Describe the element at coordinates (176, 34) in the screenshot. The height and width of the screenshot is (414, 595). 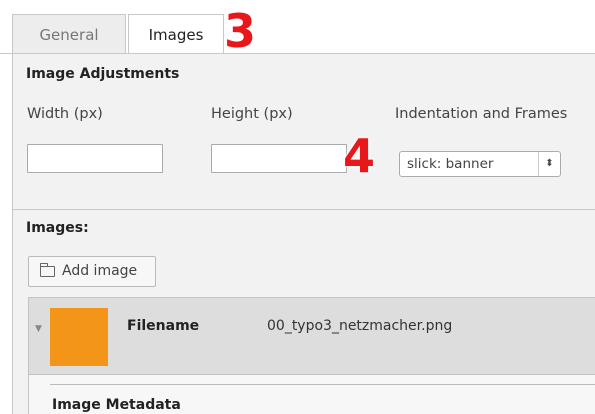
I see `tab-images: Images` at that location.